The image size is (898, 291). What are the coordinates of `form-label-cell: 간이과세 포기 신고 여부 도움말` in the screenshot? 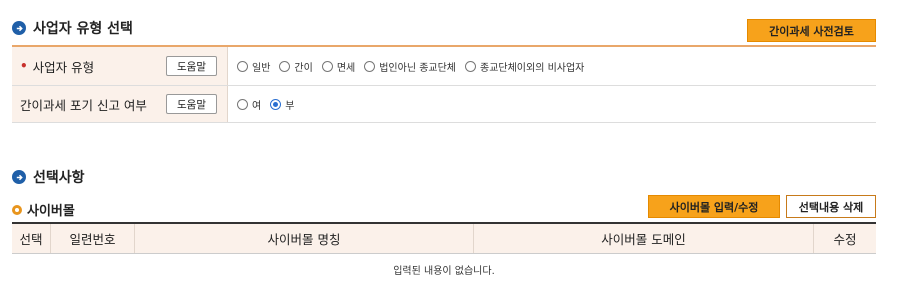 It's located at (120, 104).